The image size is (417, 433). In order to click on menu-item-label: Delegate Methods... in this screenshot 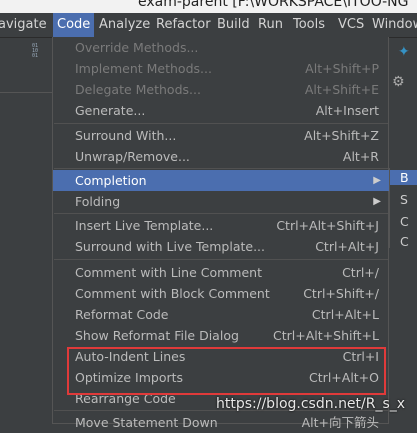, I will do `click(138, 89)`.